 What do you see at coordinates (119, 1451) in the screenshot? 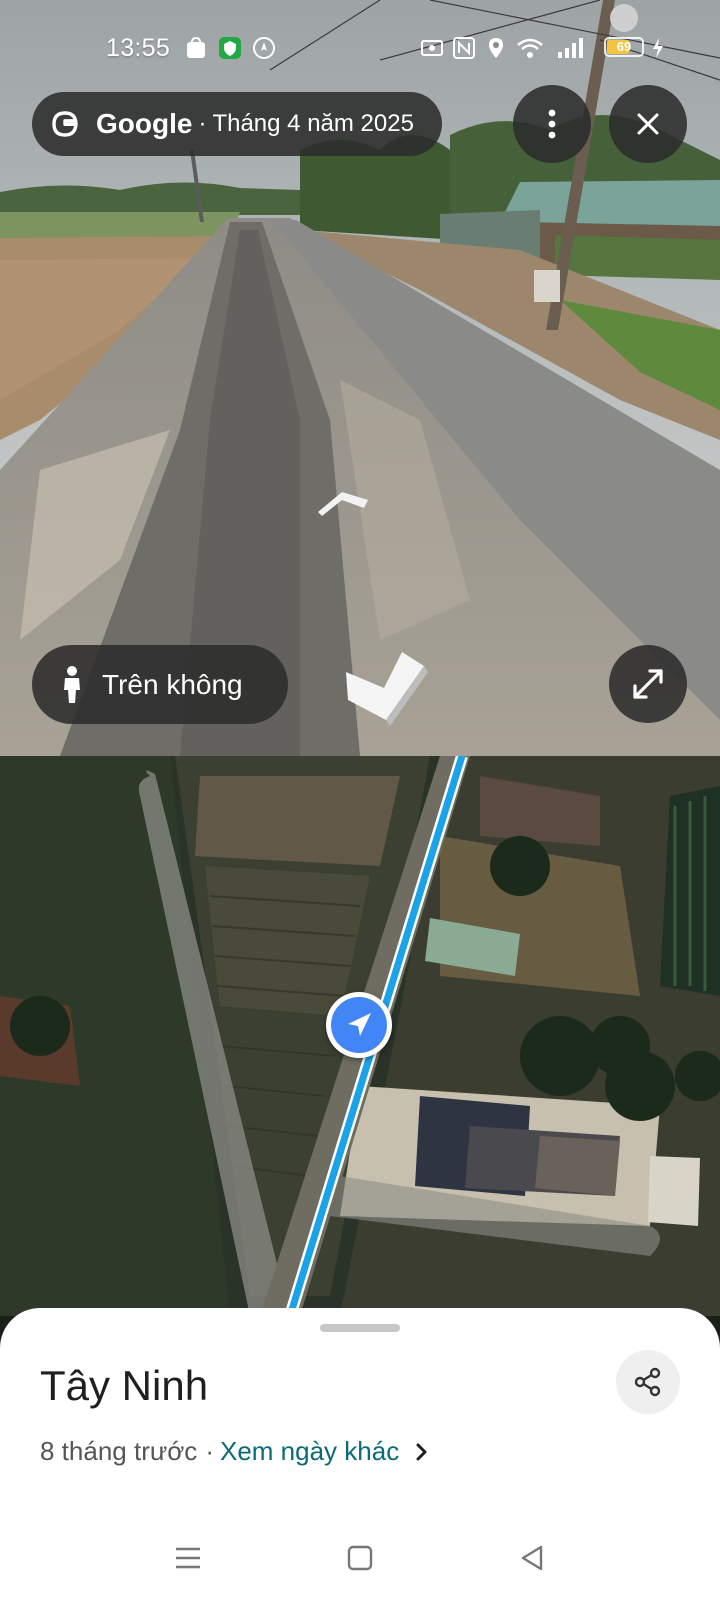
I see `capture-age: 8 tháng trước` at bounding box center [119, 1451].